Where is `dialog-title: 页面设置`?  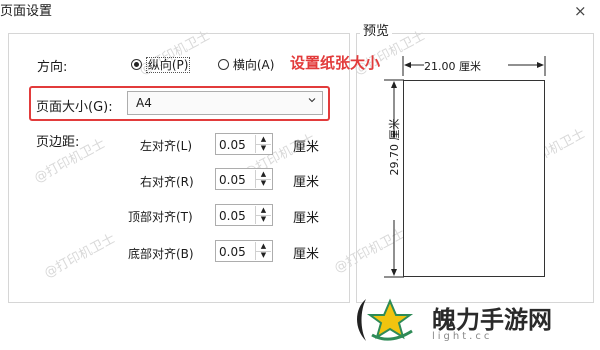
dialog-title: 页面设置 is located at coordinates (26, 11).